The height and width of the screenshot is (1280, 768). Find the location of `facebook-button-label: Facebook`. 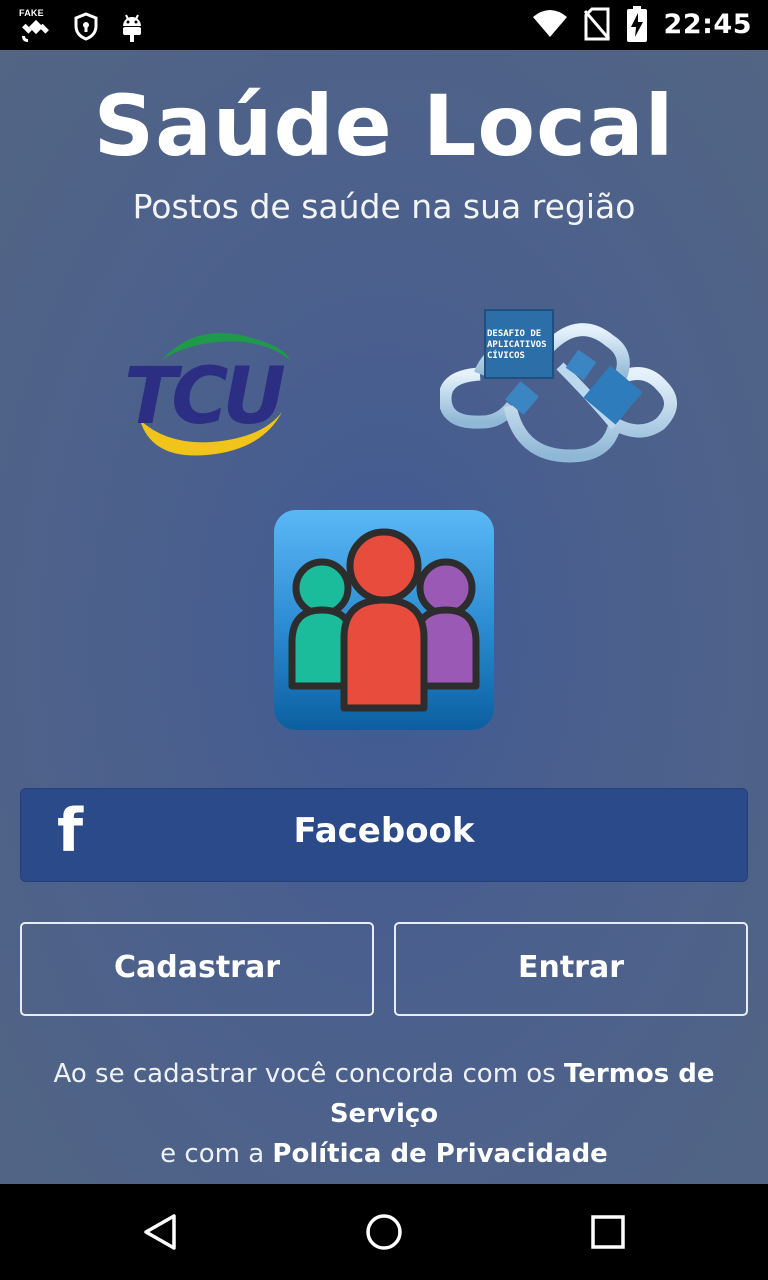

facebook-button-label: Facebook is located at coordinates (384, 831).